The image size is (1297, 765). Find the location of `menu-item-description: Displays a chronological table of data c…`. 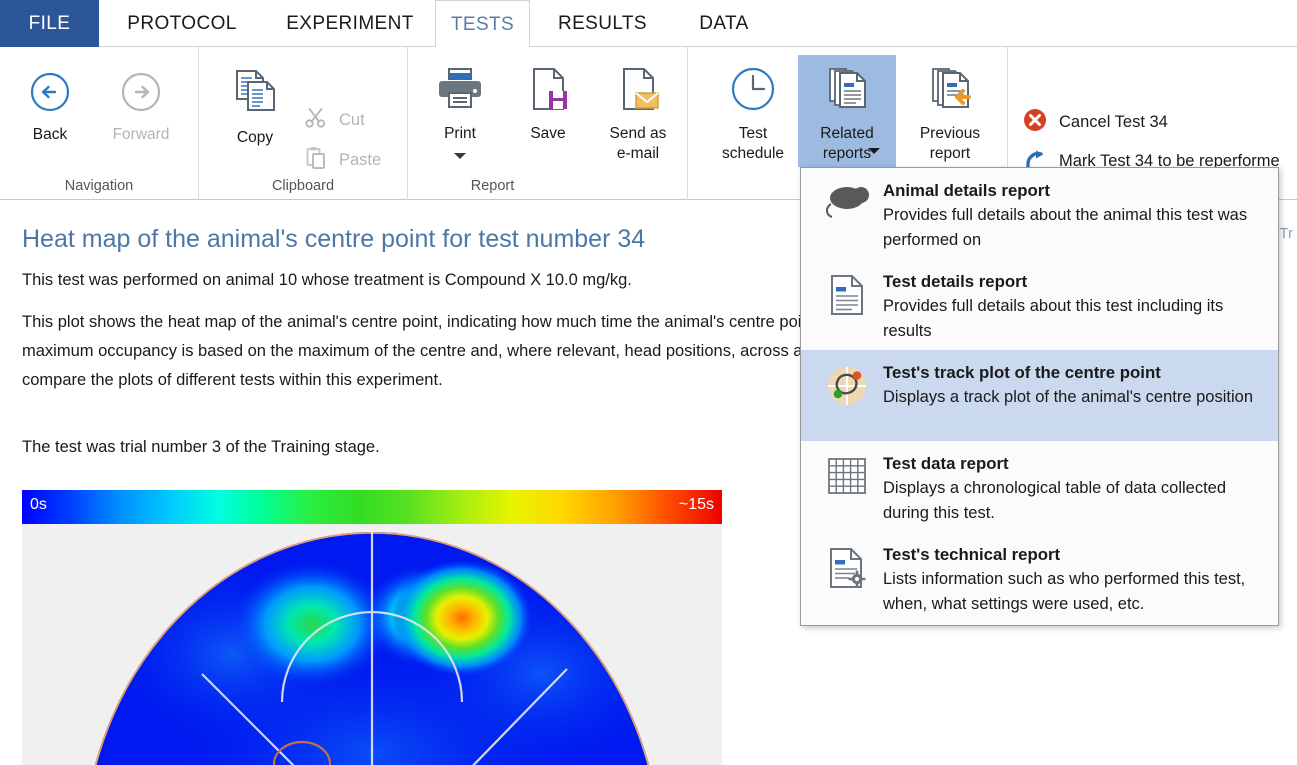

menu-item-description: Displays a chronological table of data c… is located at coordinates (1055, 500).